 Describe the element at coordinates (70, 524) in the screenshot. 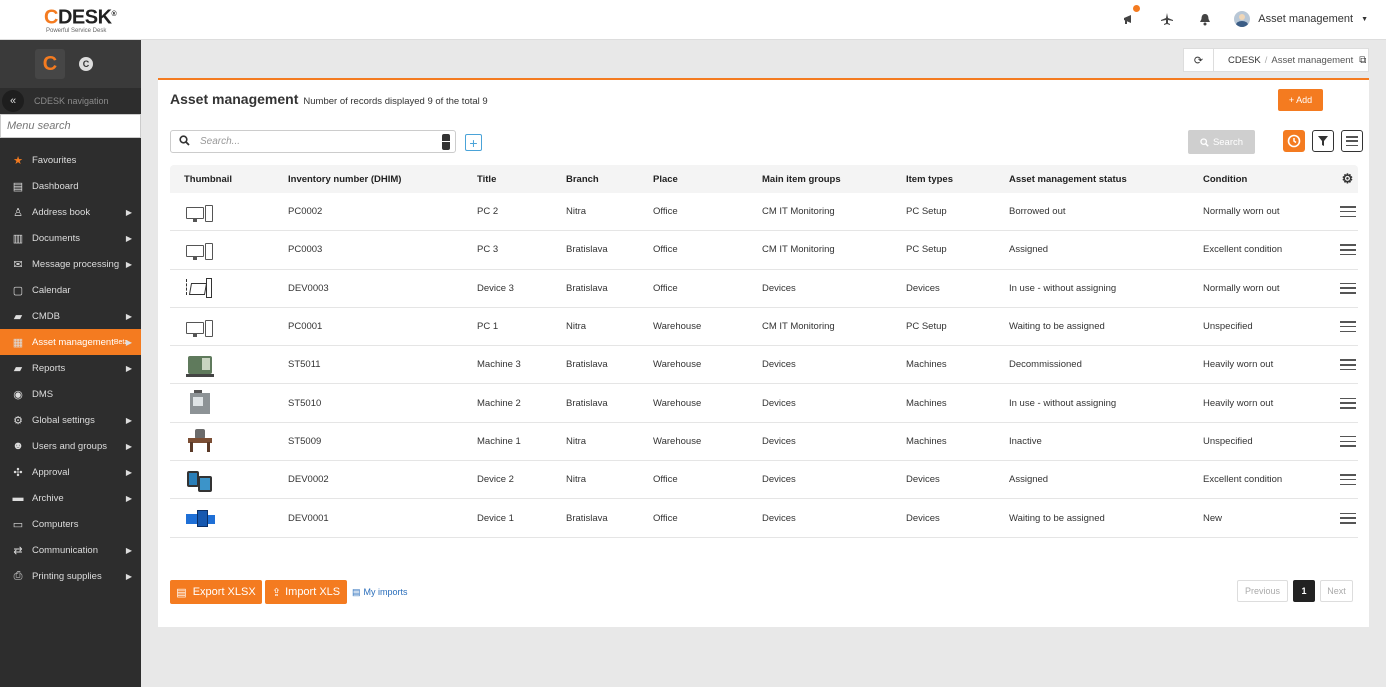

I see `sidebar-item-computers: ▭ Computers` at that location.